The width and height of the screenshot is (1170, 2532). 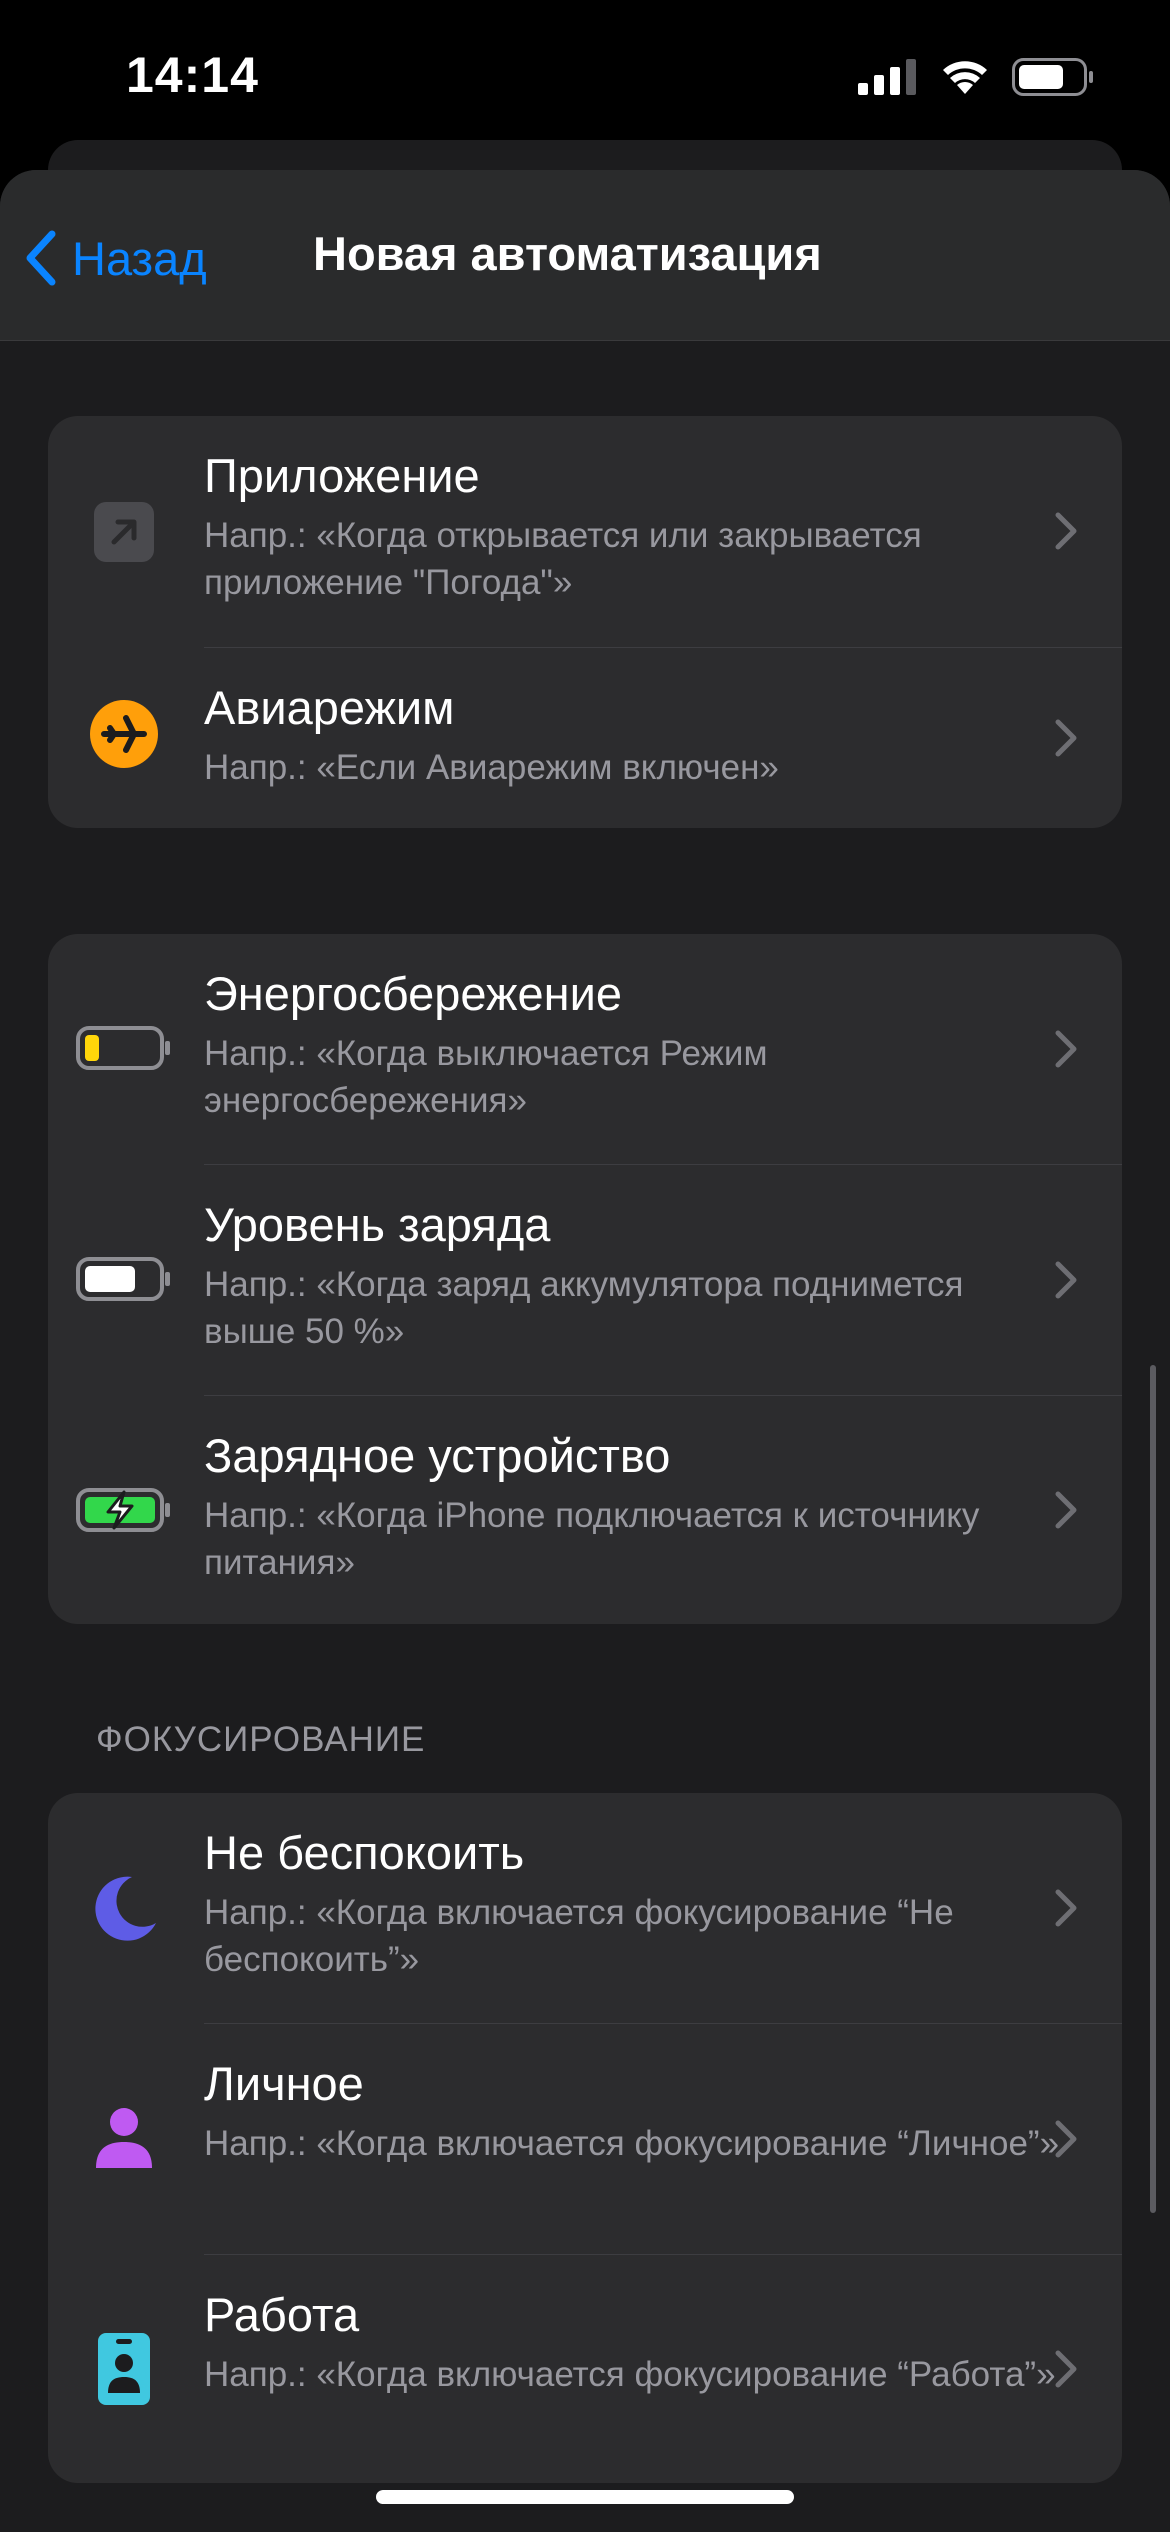 I want to click on battery-status-icon, so click(x=1052, y=77).